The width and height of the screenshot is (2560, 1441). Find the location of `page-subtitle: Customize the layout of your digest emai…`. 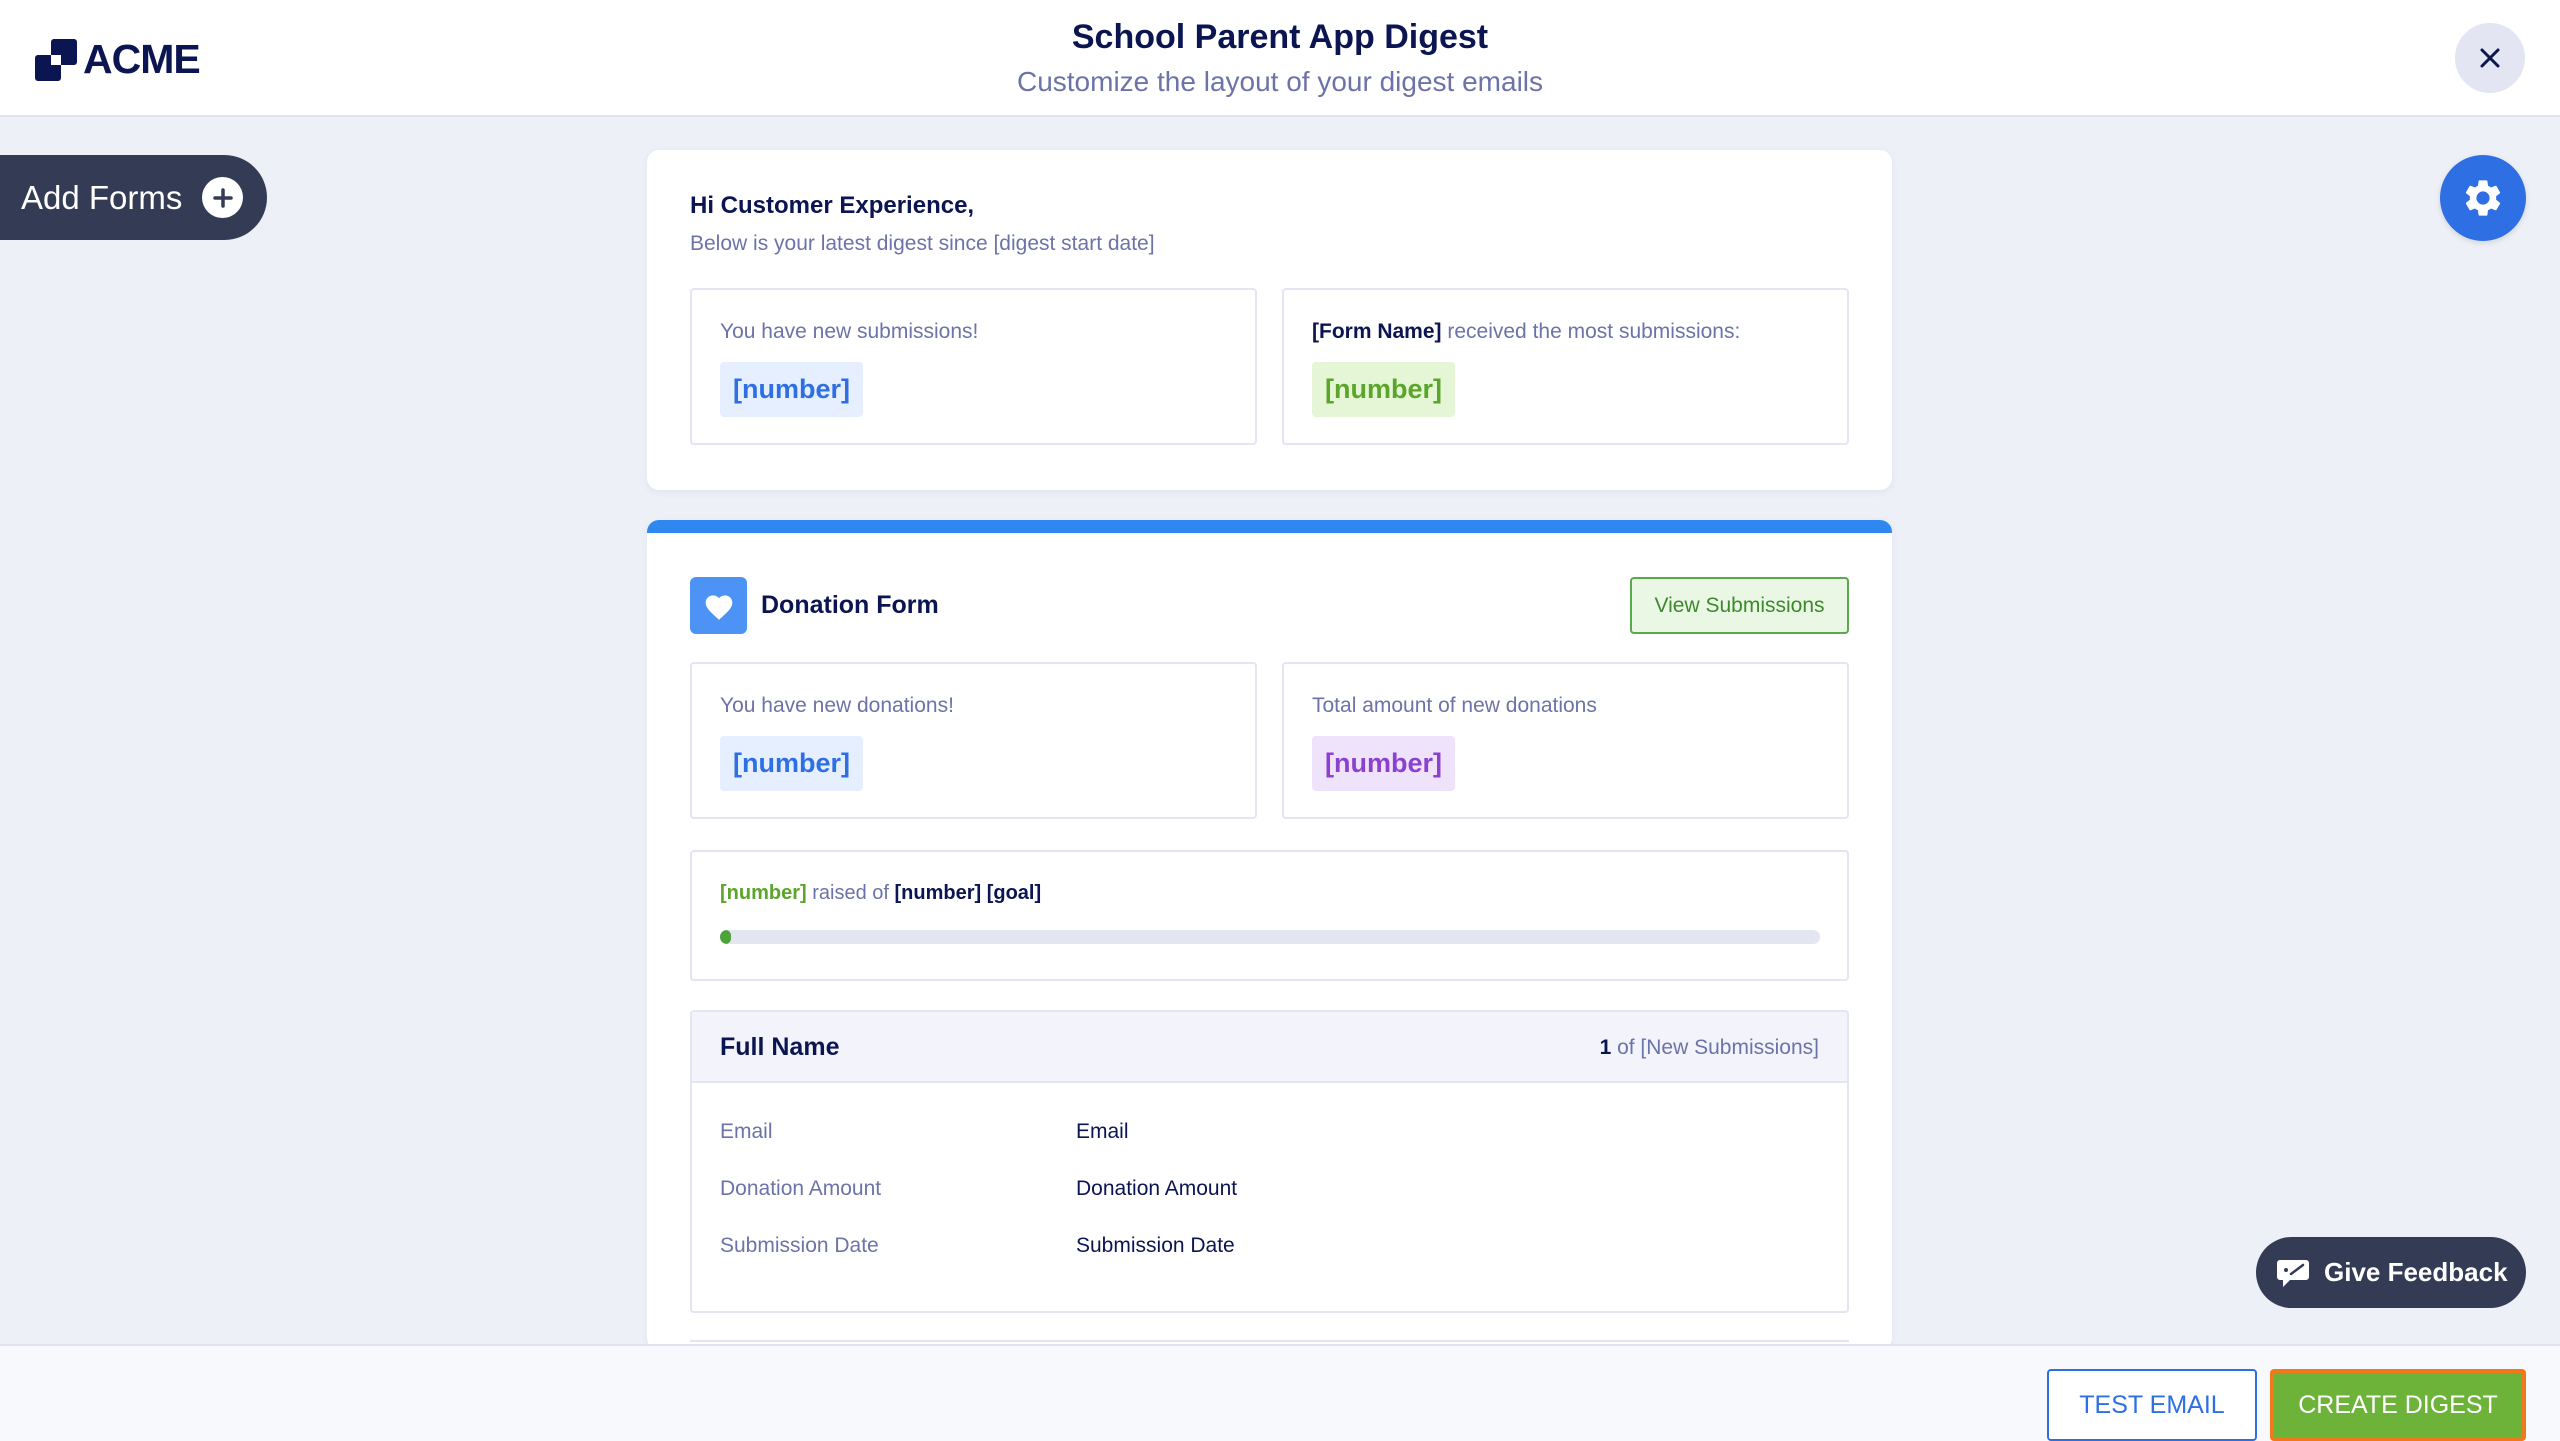

page-subtitle: Customize the layout of your digest emai… is located at coordinates (1280, 81).